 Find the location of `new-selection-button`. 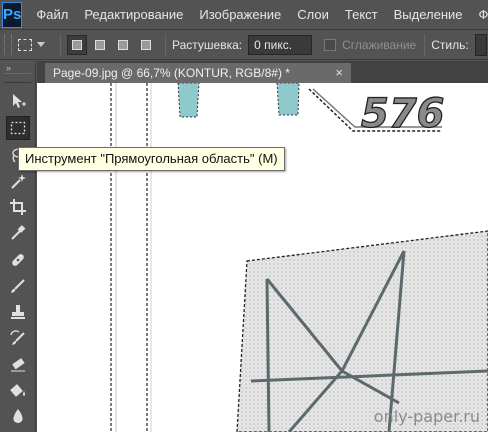

new-selection-button is located at coordinates (77, 44).